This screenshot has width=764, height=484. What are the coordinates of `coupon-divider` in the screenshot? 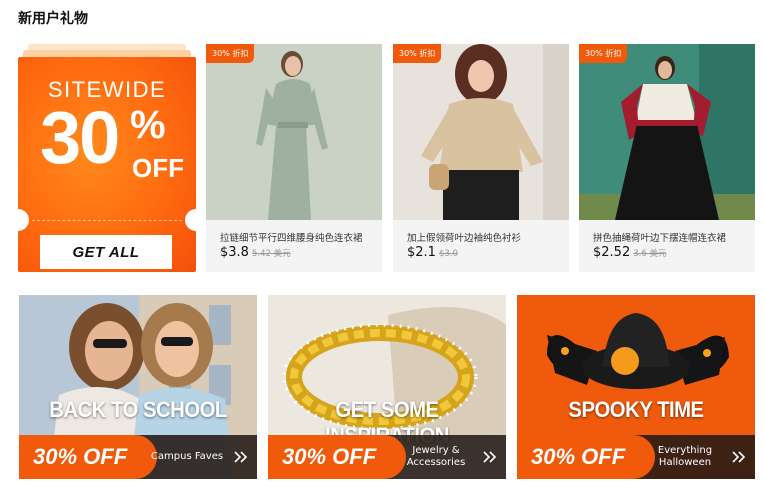 It's located at (107, 220).